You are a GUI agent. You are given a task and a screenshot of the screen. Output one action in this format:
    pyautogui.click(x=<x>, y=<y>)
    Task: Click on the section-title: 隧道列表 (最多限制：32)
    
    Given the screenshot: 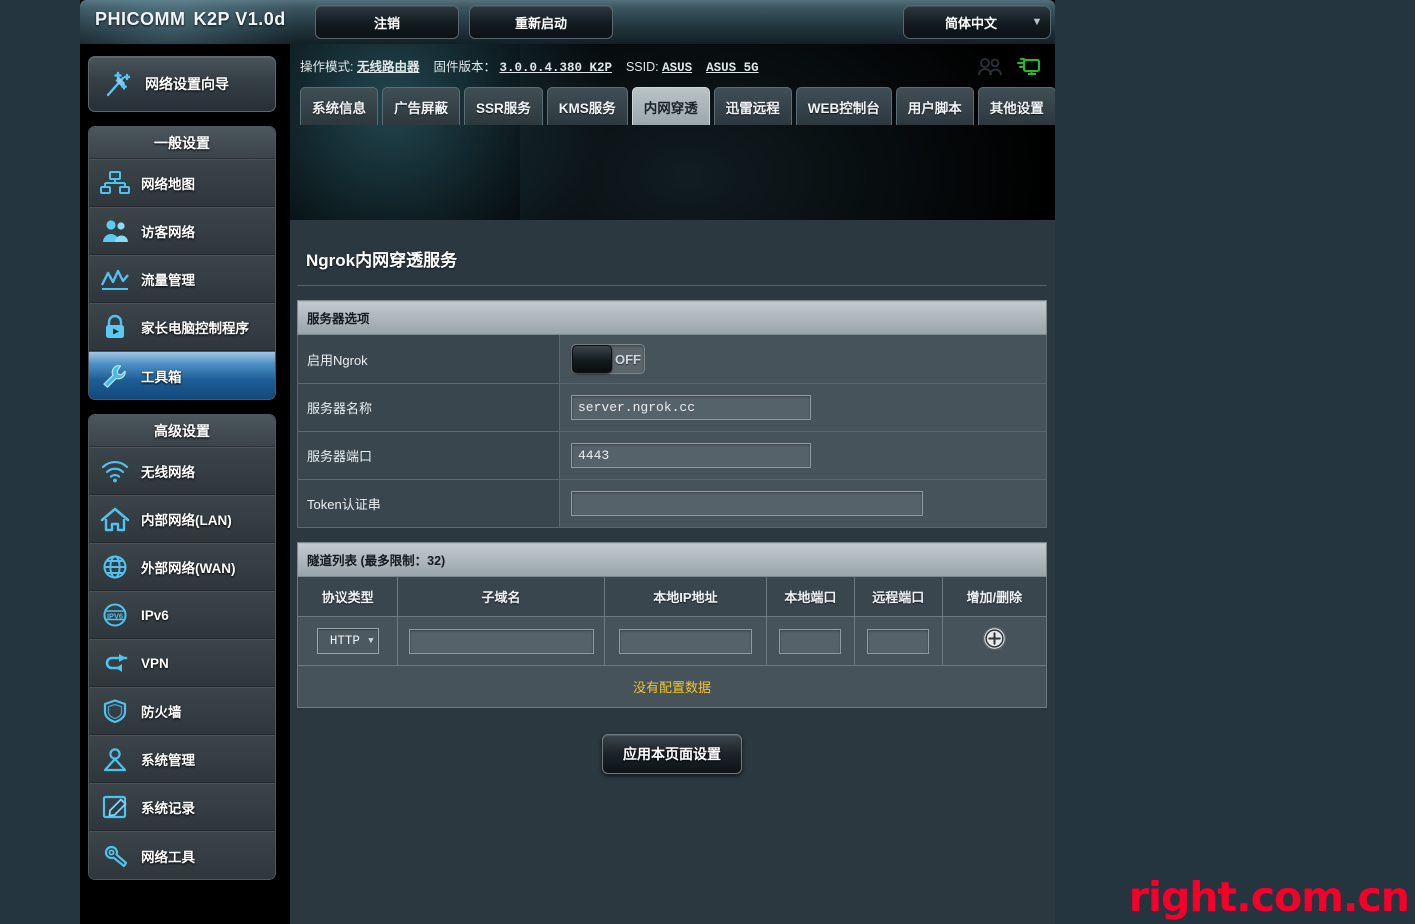 What is the action you would take?
    pyautogui.click(x=672, y=559)
    